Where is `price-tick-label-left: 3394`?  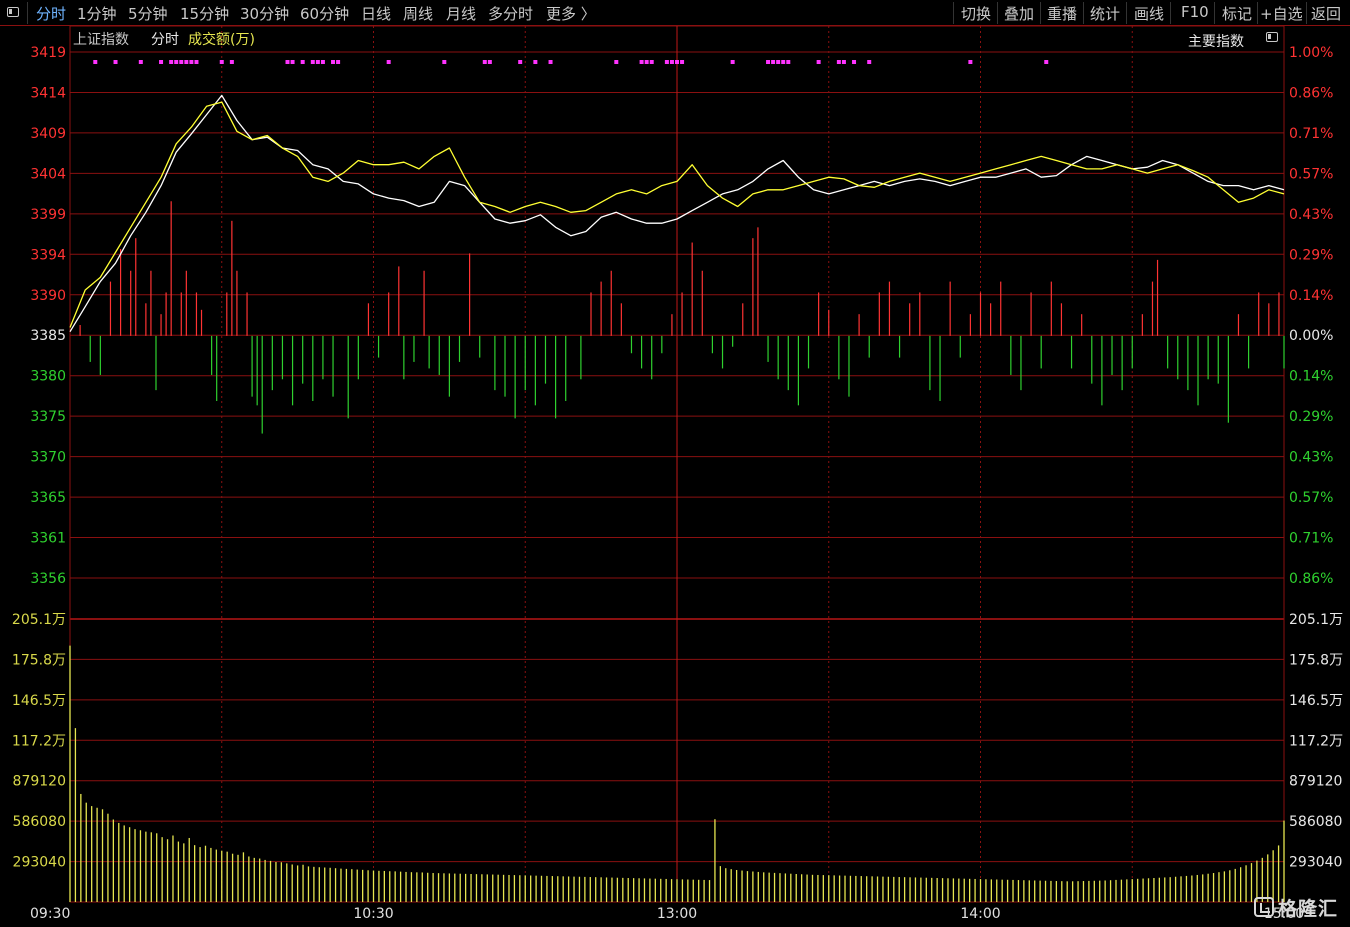
price-tick-label-left: 3394 is located at coordinates (48, 255).